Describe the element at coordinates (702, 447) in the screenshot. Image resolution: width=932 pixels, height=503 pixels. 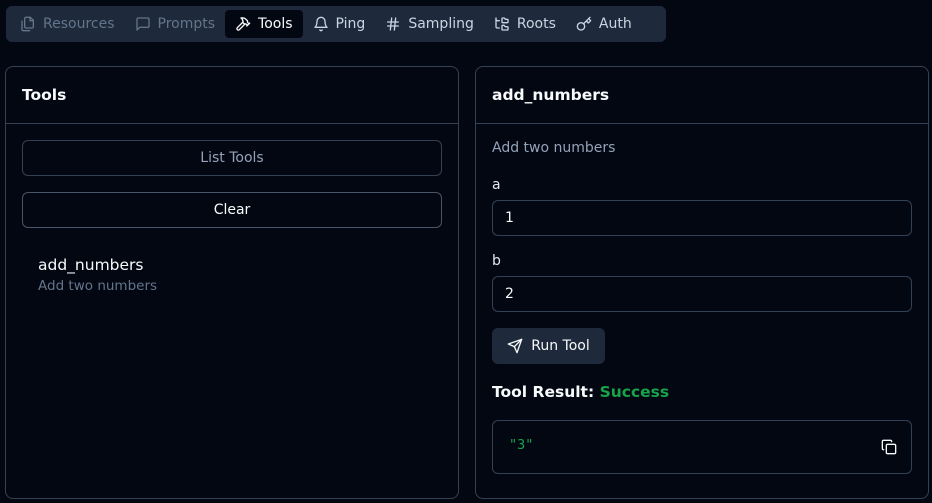
I see `tool-result-box: "3"` at that location.